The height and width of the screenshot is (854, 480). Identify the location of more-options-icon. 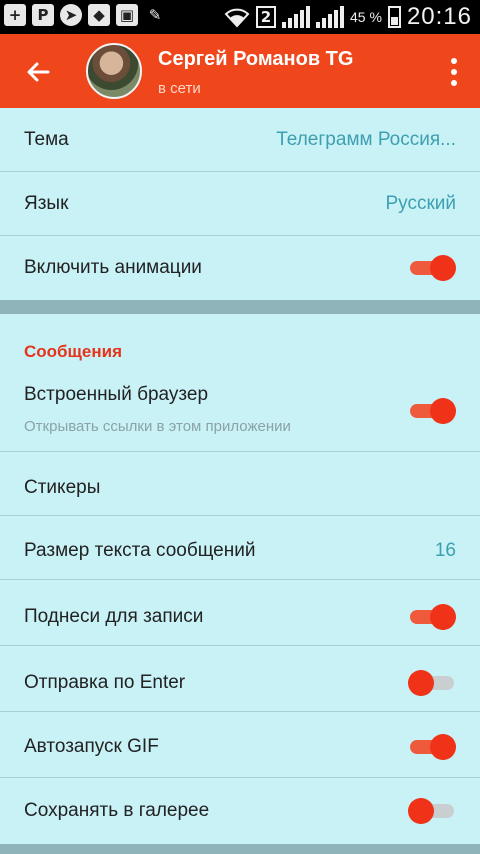
(454, 72).